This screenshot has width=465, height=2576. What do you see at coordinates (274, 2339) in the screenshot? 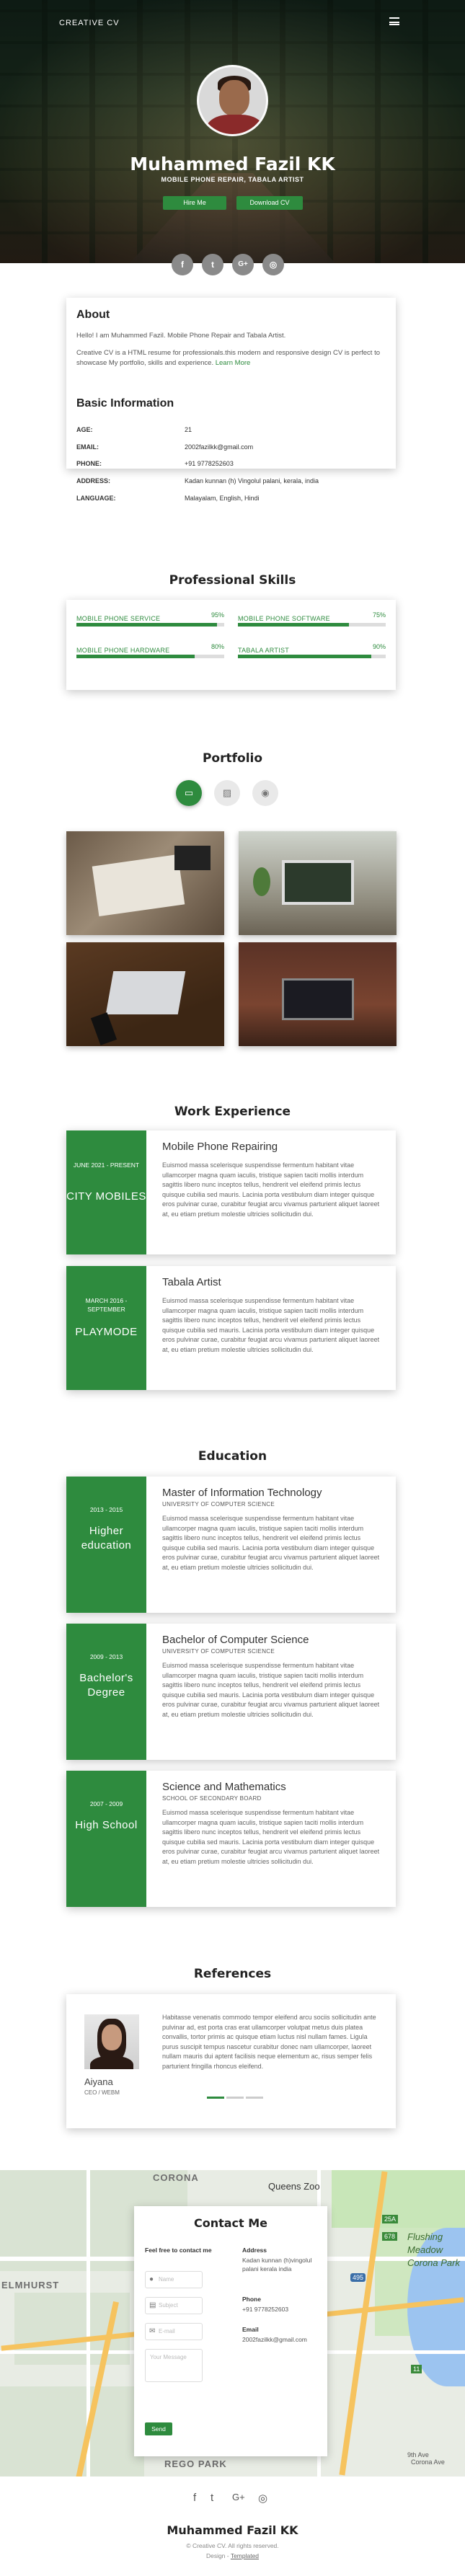
I see `email-value: 2002fazilkk@gmail.com` at bounding box center [274, 2339].